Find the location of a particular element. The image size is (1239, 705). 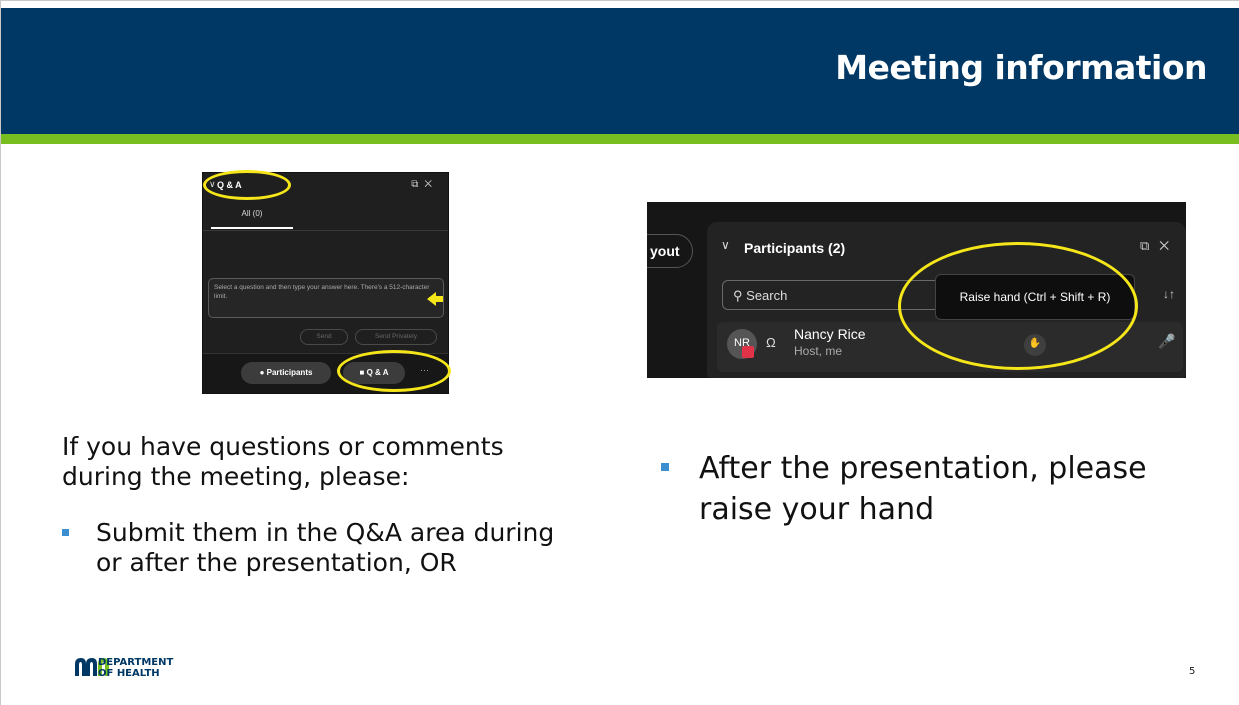

sort-icon: ↓↑ is located at coordinates (1169, 294).